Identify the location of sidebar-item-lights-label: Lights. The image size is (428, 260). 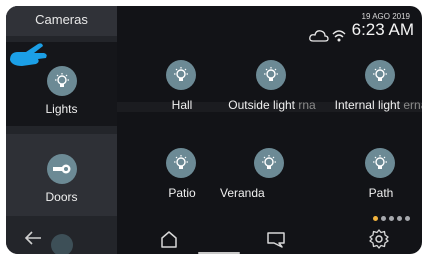
(61, 109).